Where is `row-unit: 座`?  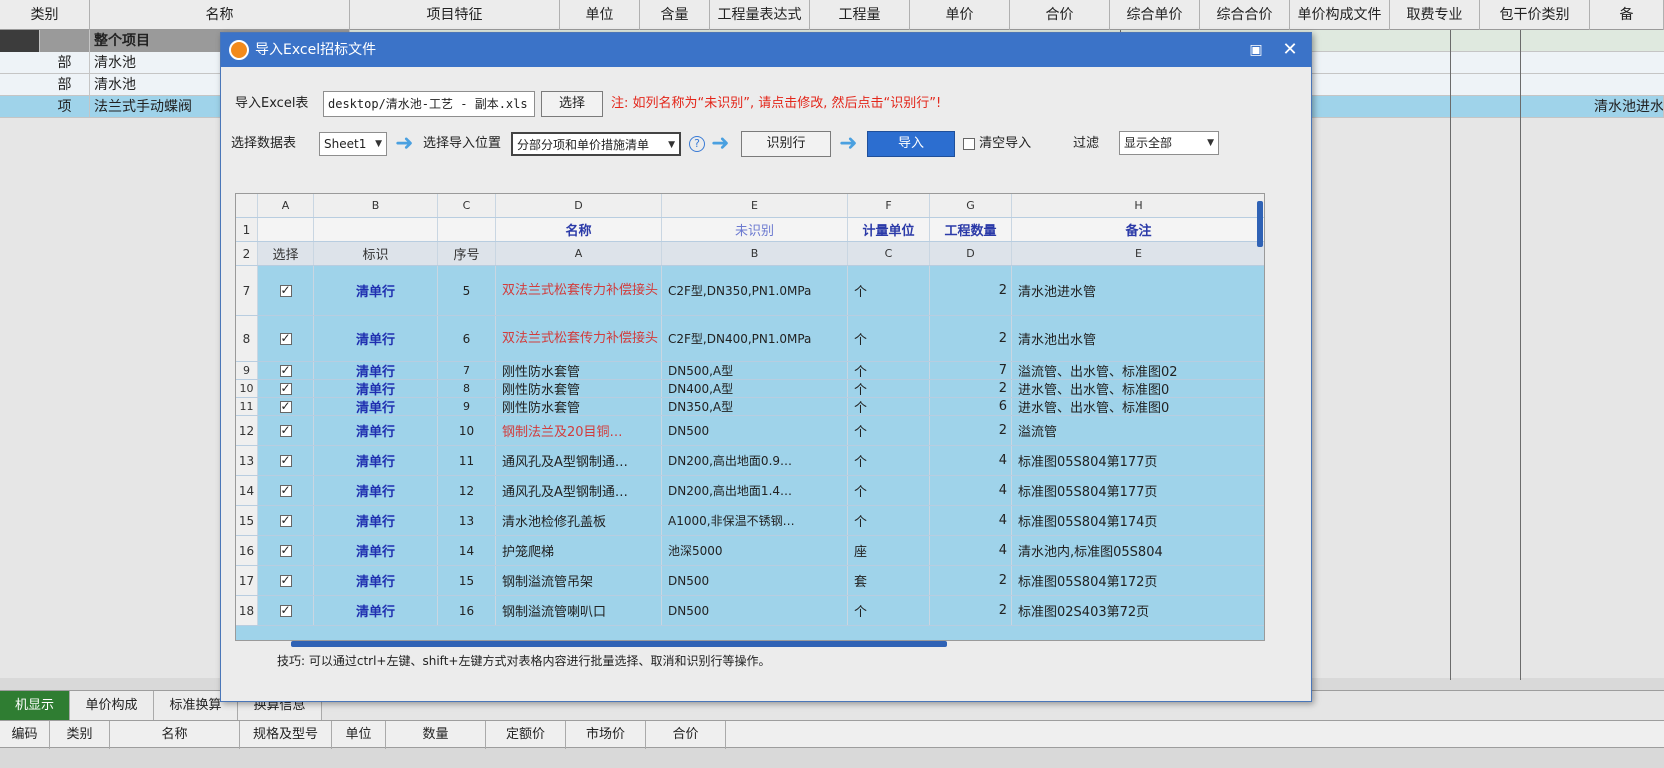
row-unit: 座 is located at coordinates (889, 550).